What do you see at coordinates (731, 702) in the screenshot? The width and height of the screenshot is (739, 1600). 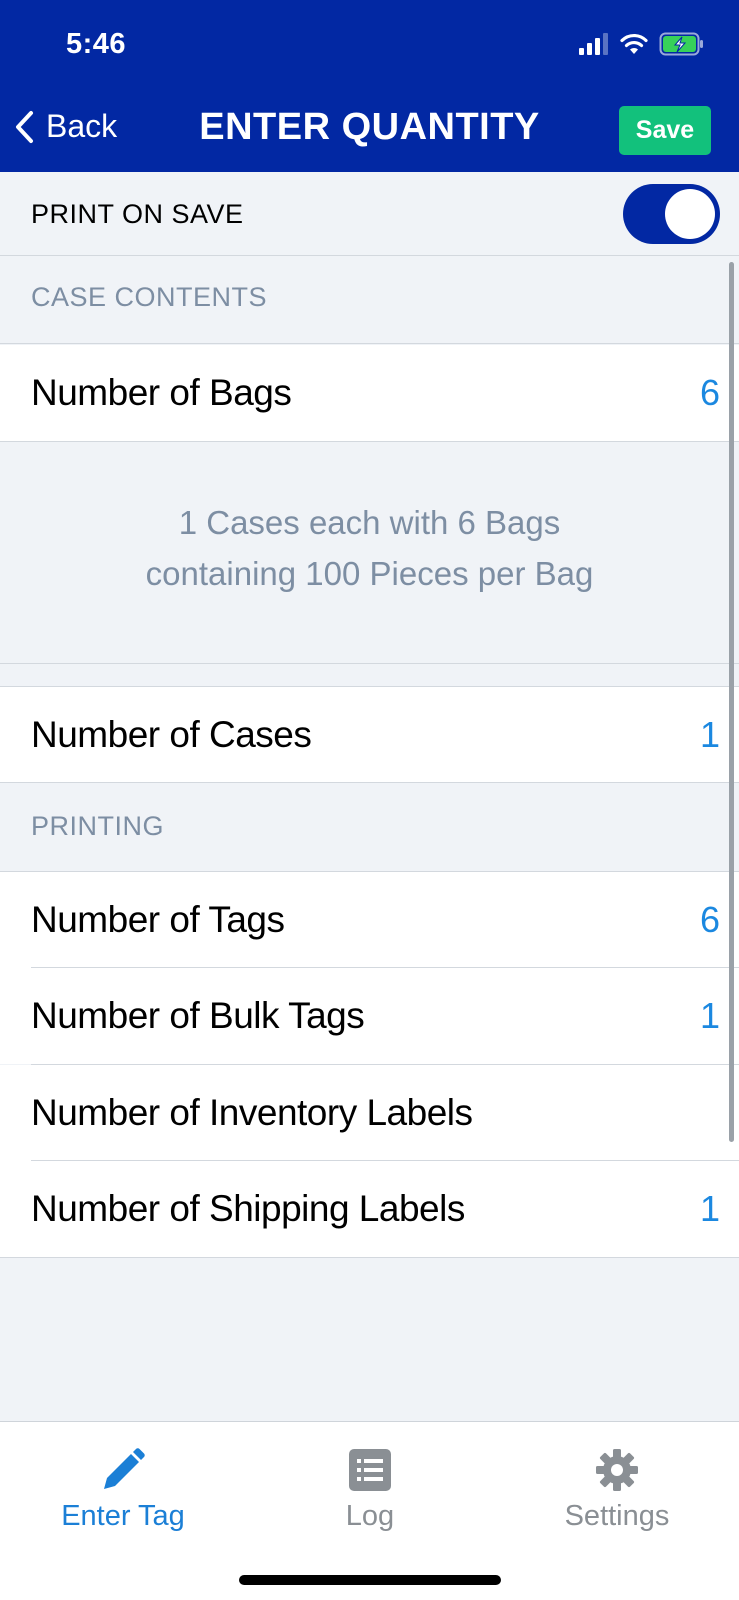 I see `scrollbar` at bounding box center [731, 702].